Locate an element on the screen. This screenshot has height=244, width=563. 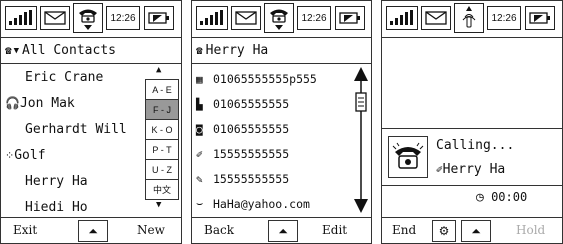
index-label: K - O is located at coordinates (162, 129).